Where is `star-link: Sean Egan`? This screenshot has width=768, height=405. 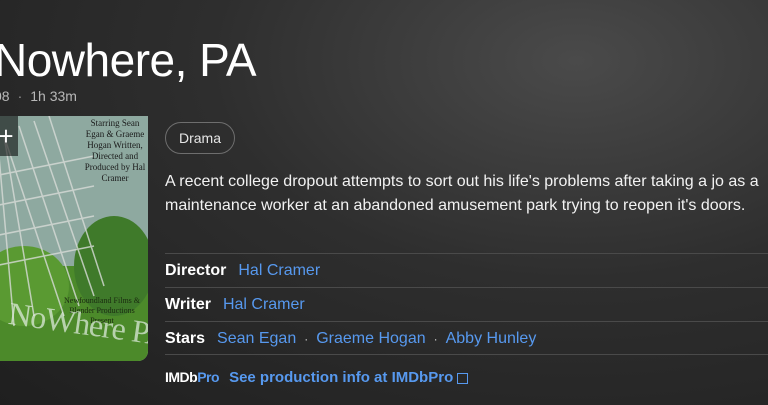 star-link: Sean Egan is located at coordinates (256, 339).